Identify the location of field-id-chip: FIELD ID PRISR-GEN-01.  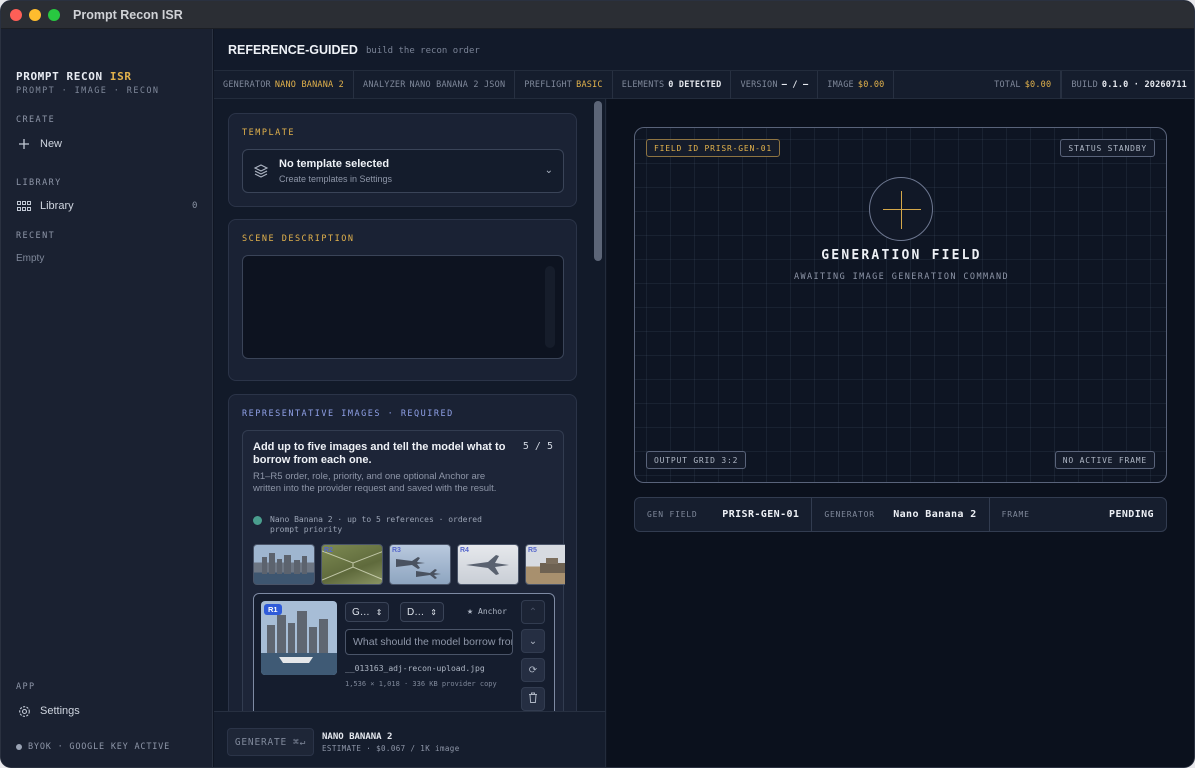
(713, 148).